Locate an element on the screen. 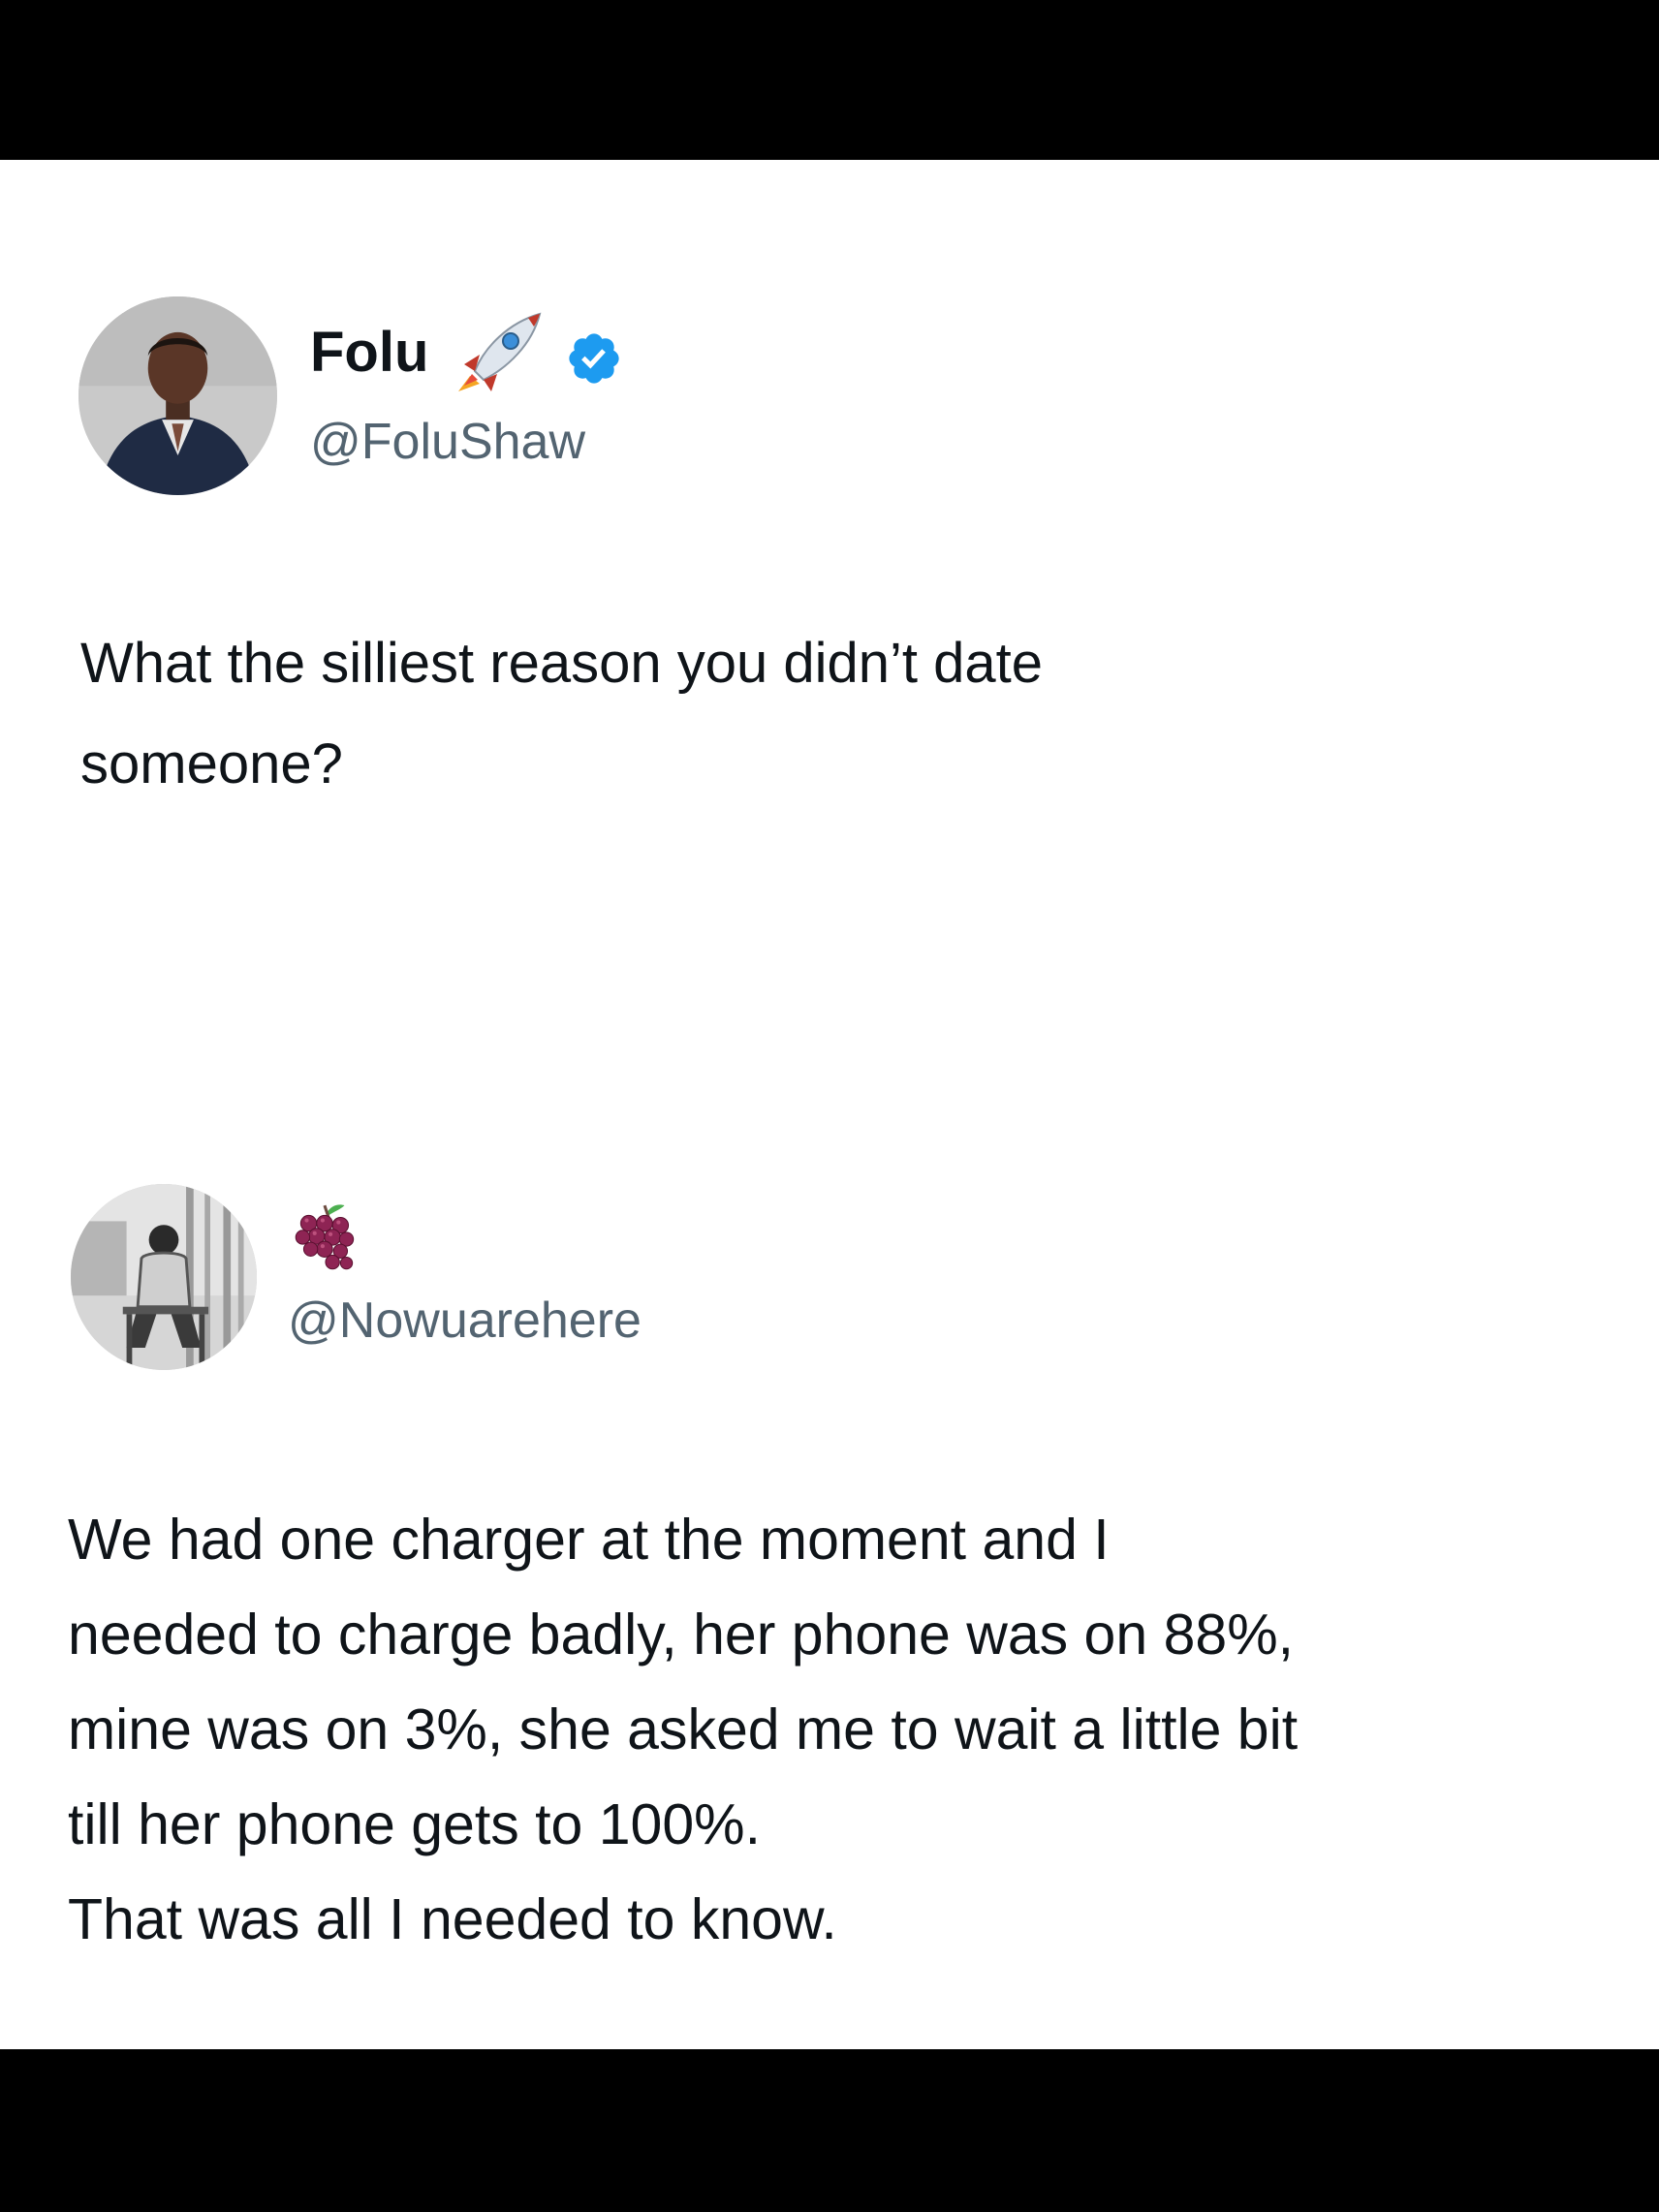 The height and width of the screenshot is (2212, 1659). avatar-bw-photo-image is located at coordinates (164, 1277).